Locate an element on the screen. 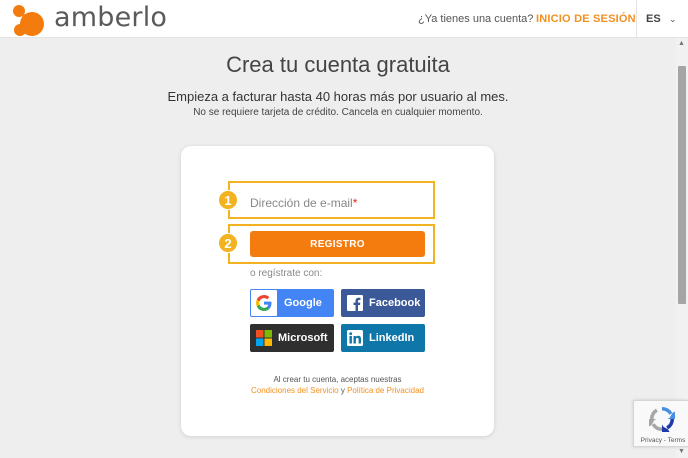  google-signup-button: Google is located at coordinates (292, 303).